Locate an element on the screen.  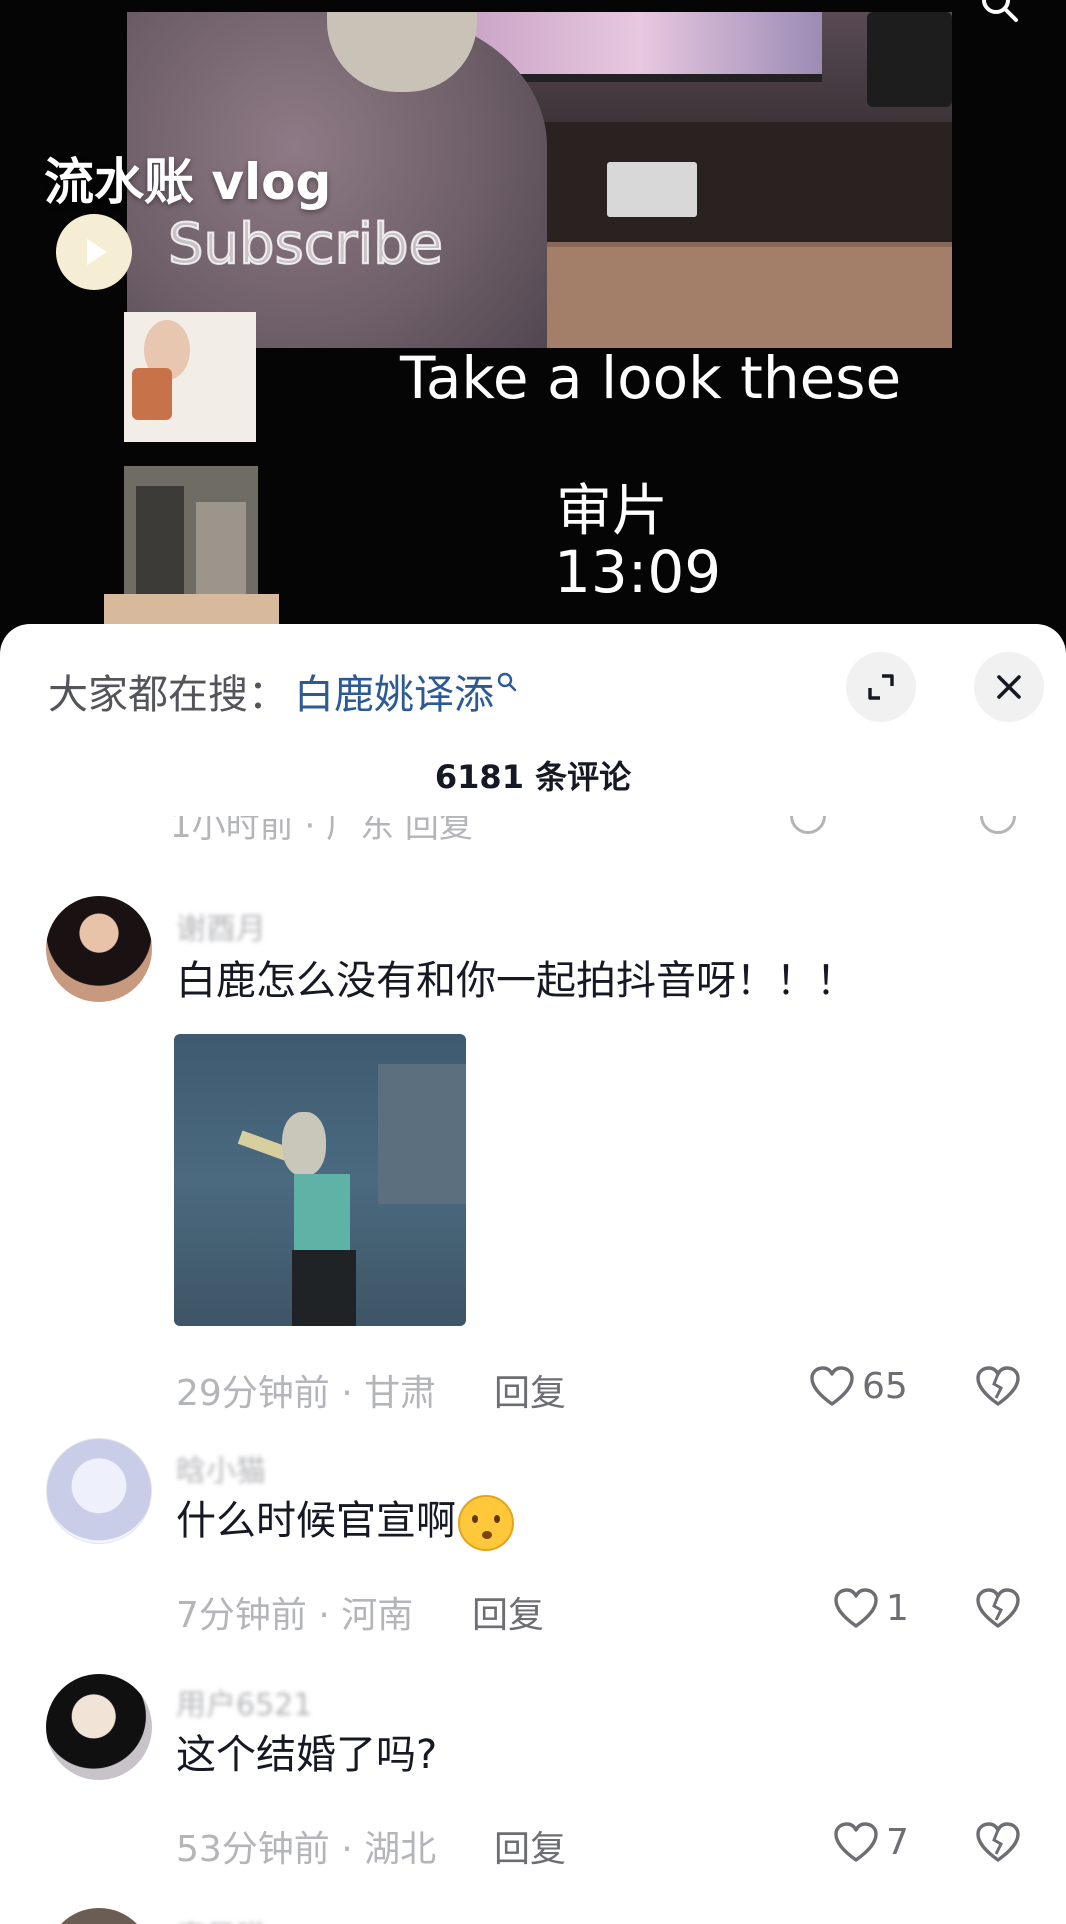
like-count: 65 is located at coordinates (885, 1386).